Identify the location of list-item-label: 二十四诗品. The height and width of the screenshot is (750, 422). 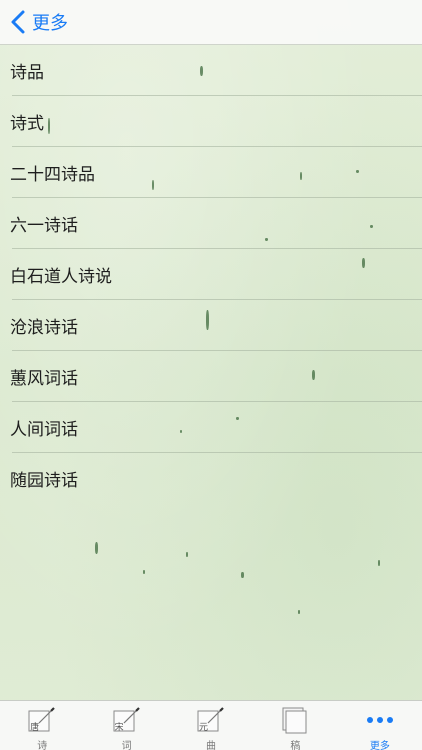
(52, 175).